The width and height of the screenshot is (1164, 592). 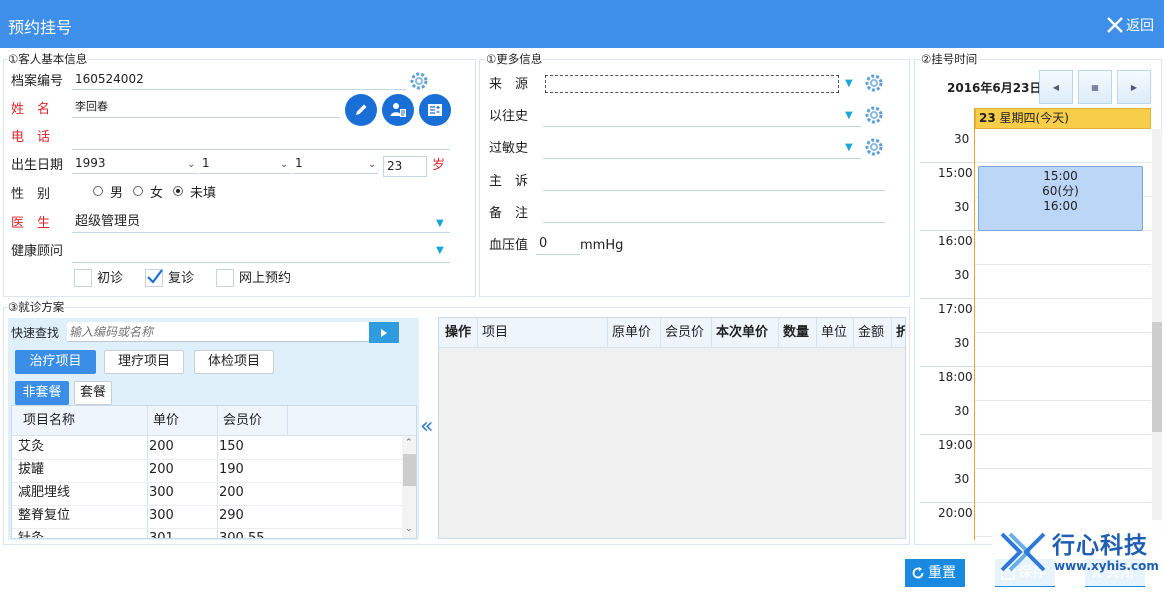 What do you see at coordinates (231, 469) in the screenshot?
I see `cell-member-price: 190` at bounding box center [231, 469].